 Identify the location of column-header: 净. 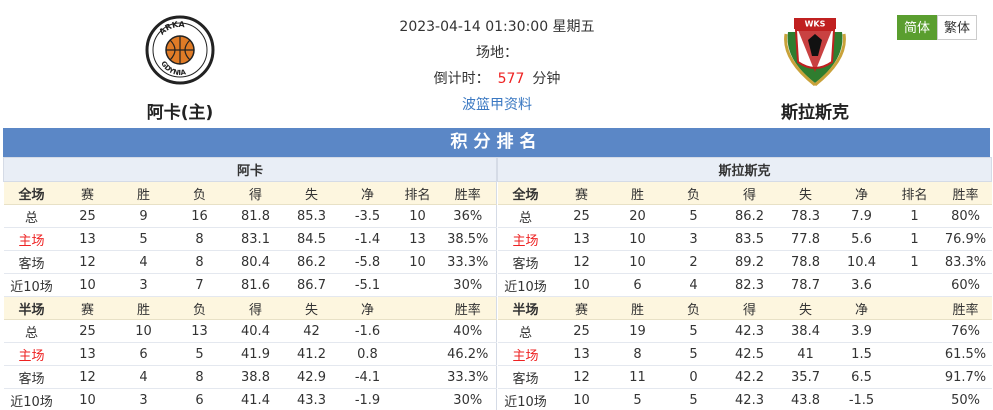
(861, 308).